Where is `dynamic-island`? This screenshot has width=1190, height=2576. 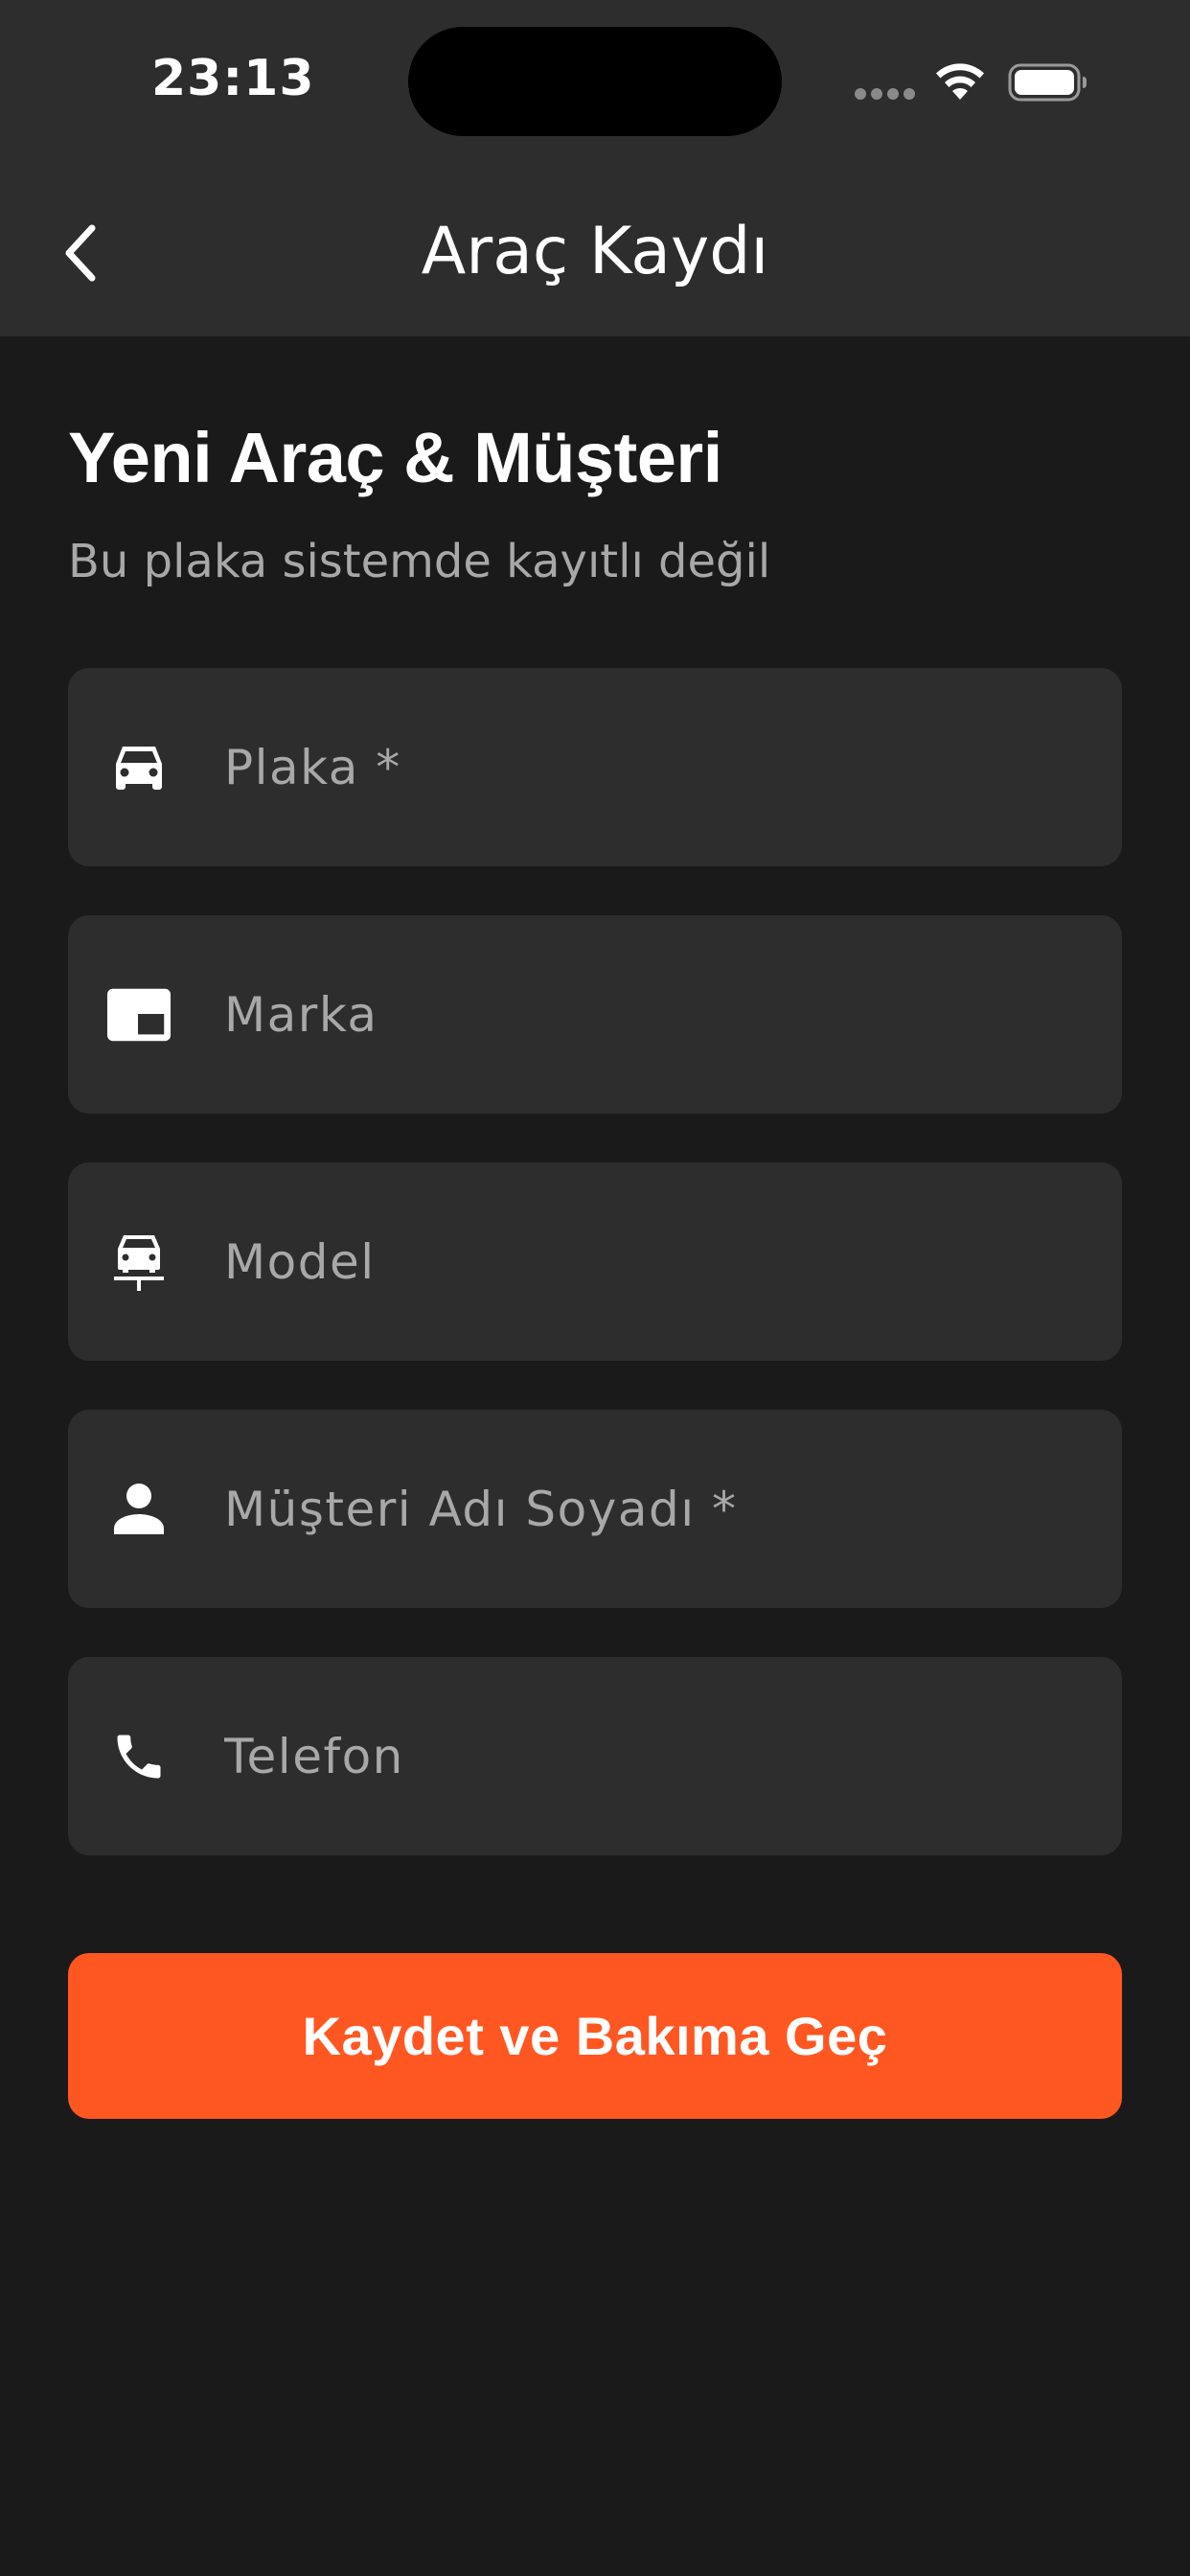
dynamic-island is located at coordinates (595, 81).